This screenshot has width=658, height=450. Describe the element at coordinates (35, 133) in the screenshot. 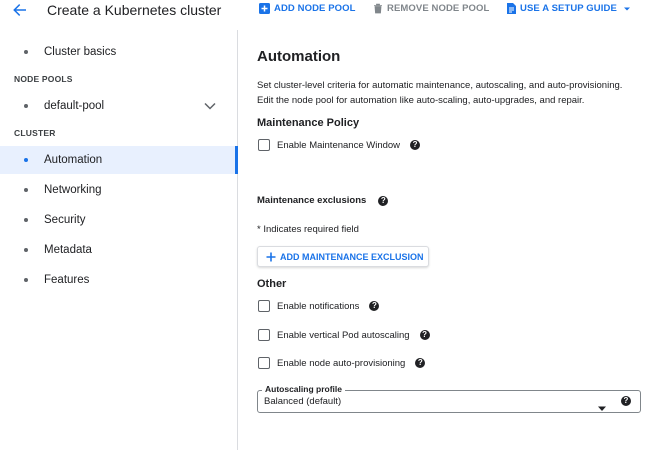

I see `cluster-heading: CLUSTER` at that location.